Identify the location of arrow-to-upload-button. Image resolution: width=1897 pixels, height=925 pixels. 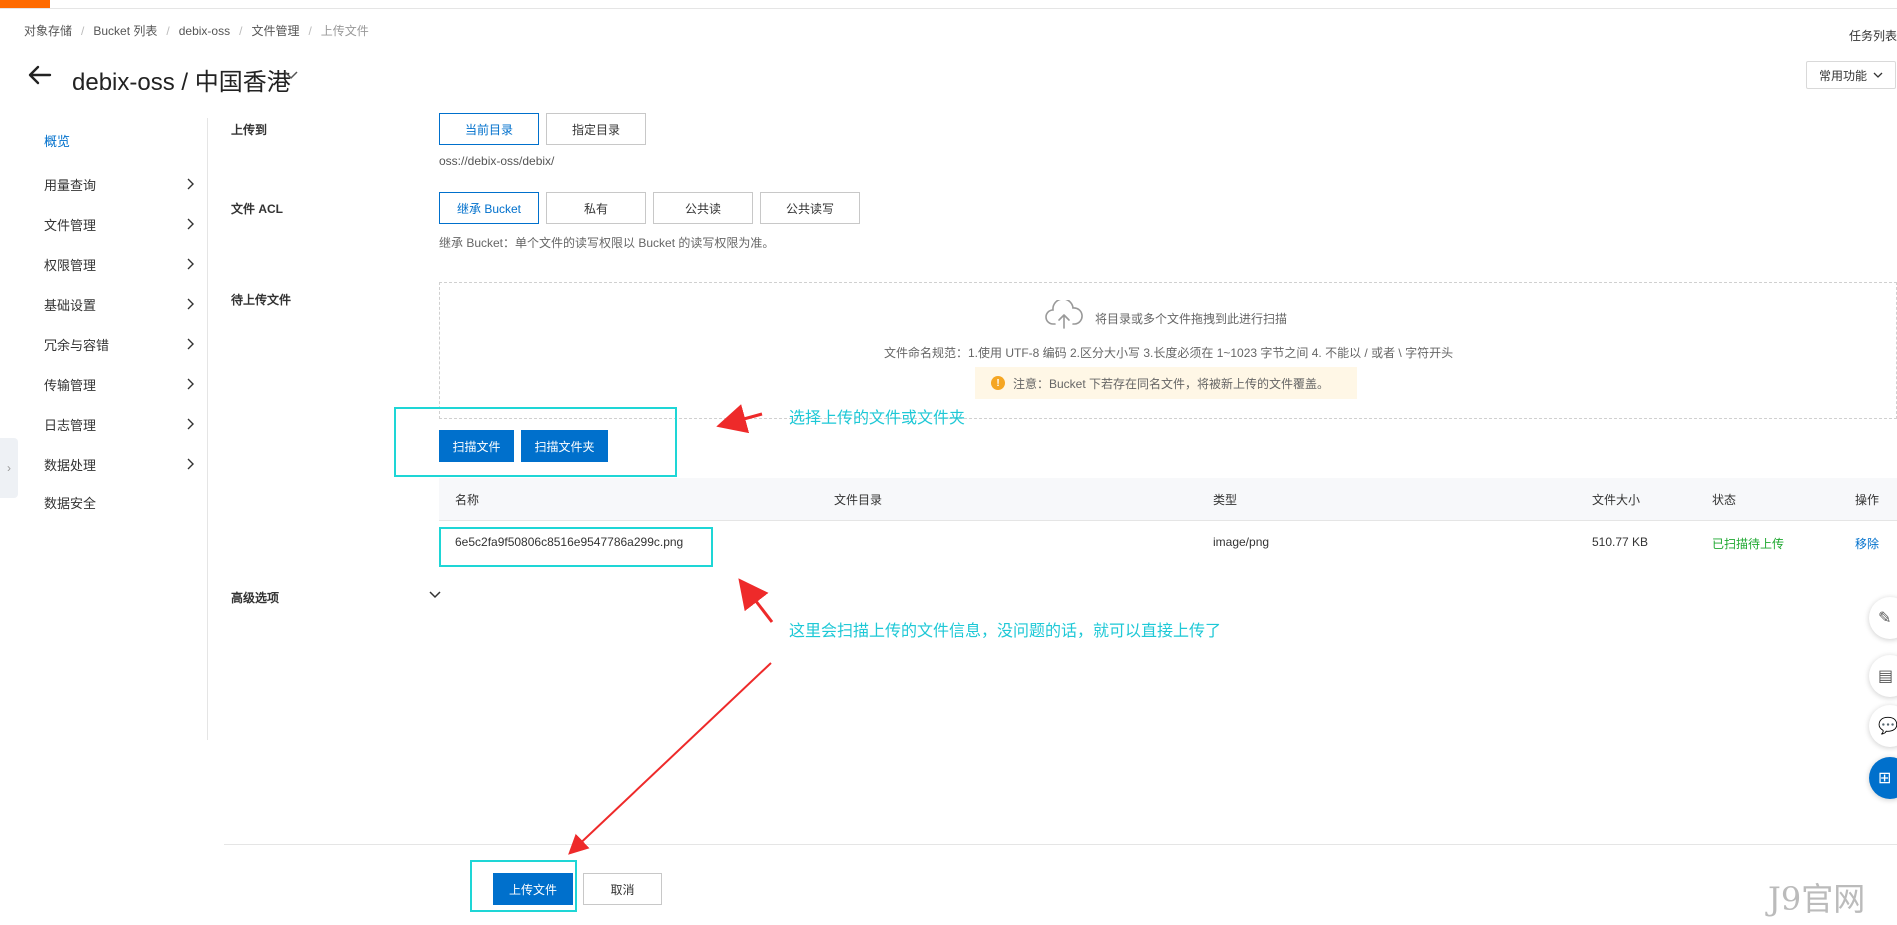
(670, 758).